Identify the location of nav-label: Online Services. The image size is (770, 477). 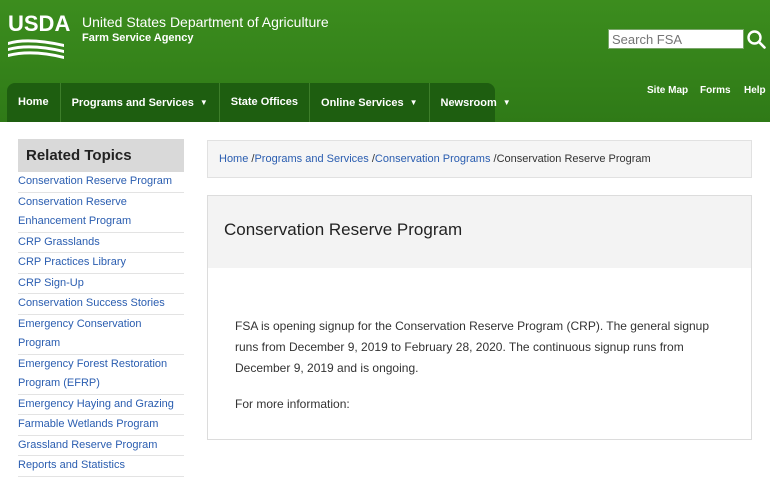
(362, 103).